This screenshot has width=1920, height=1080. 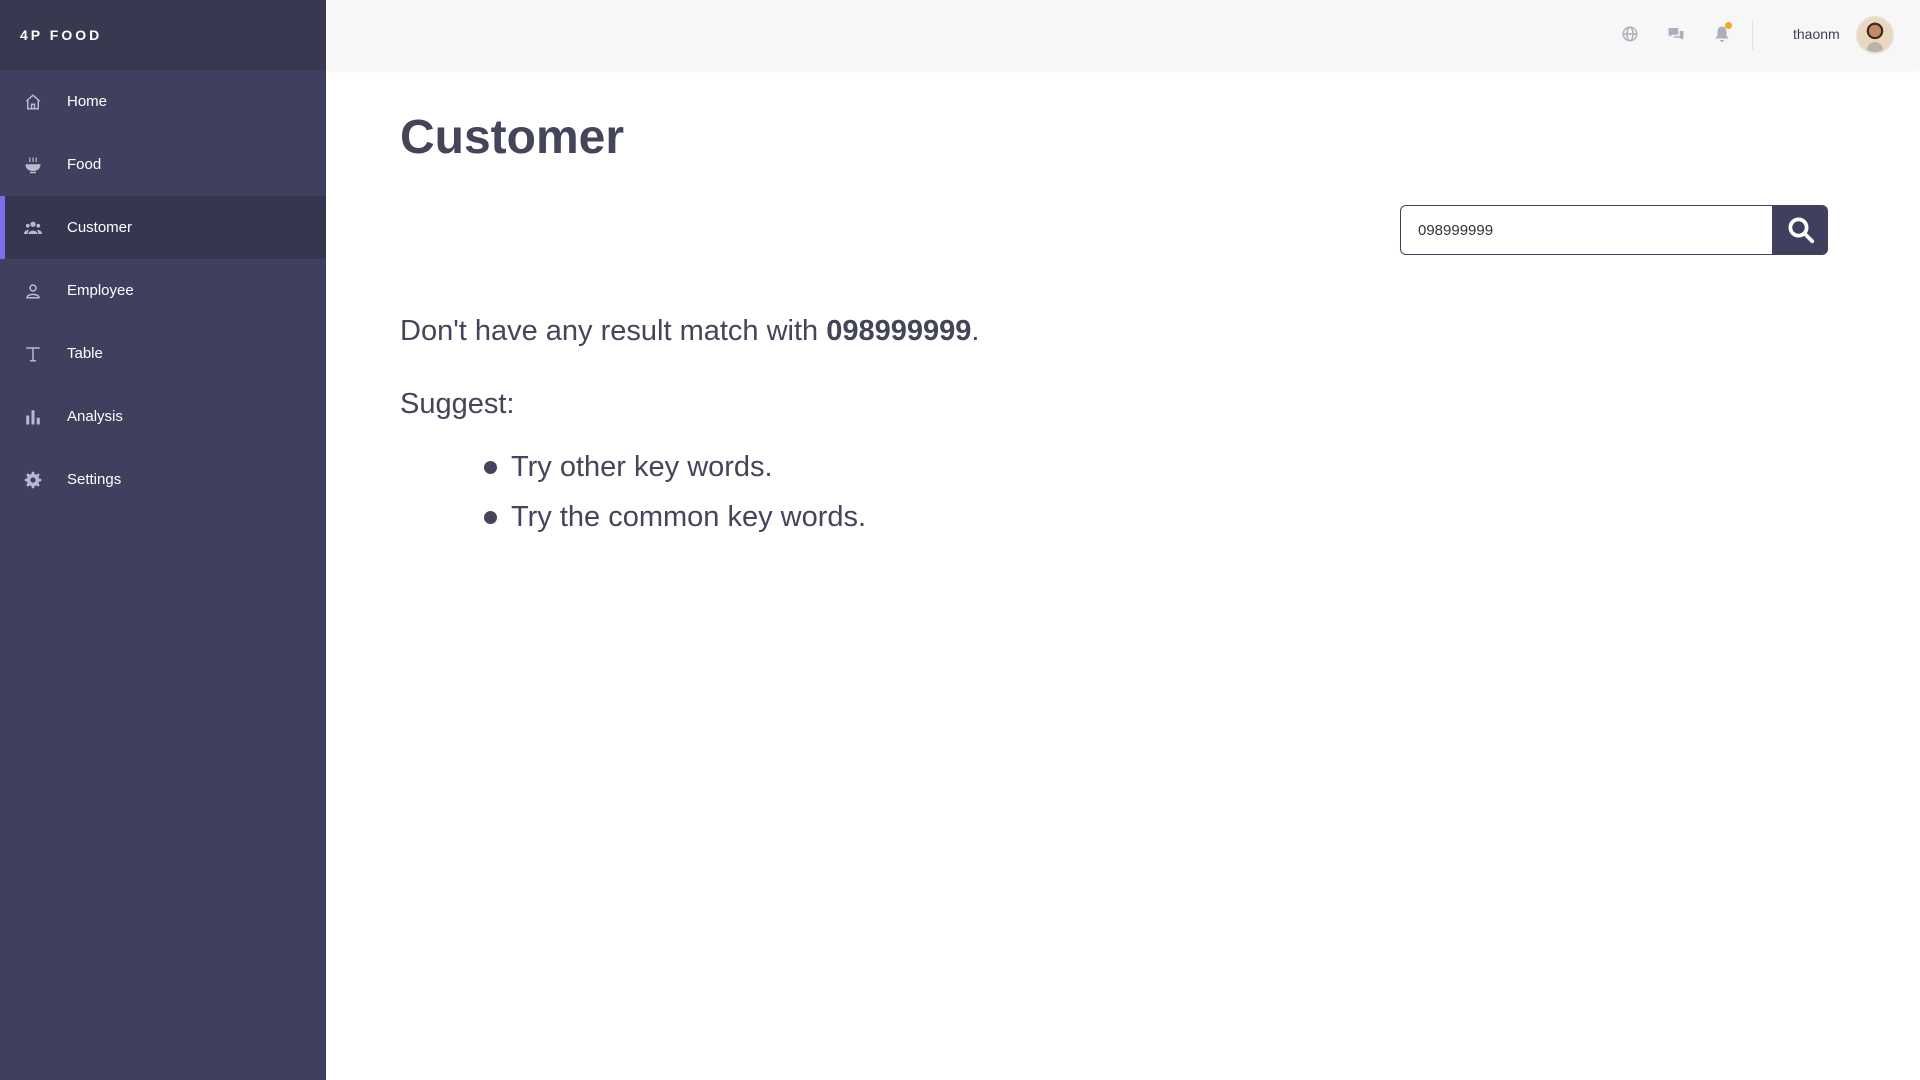 What do you see at coordinates (689, 517) in the screenshot?
I see `suggestion-text: Try the common key words.` at bounding box center [689, 517].